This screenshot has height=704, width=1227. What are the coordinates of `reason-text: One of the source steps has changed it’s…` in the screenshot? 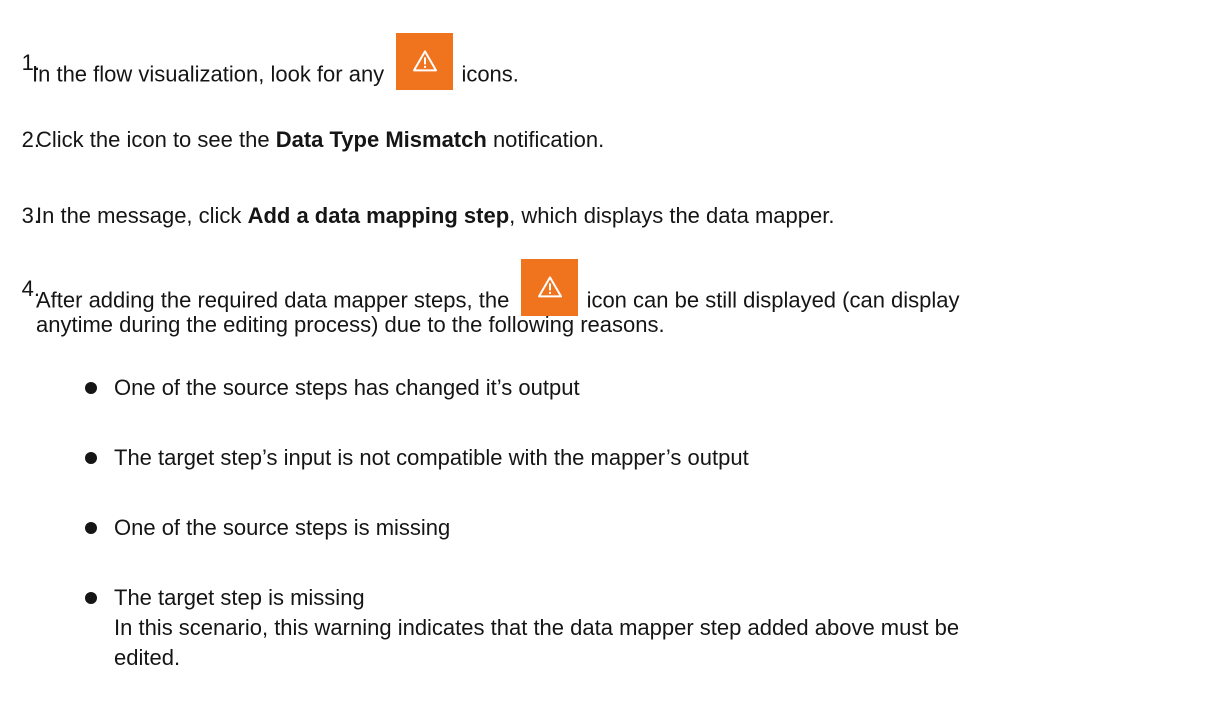 It's located at (347, 387).